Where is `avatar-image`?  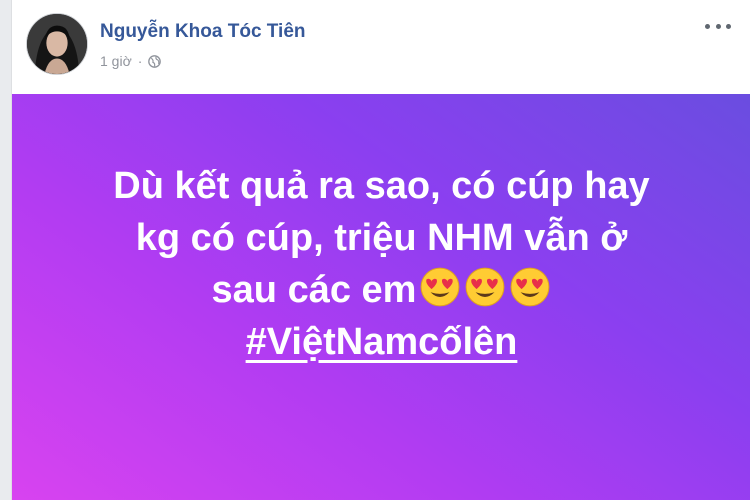
avatar-image is located at coordinates (57, 44).